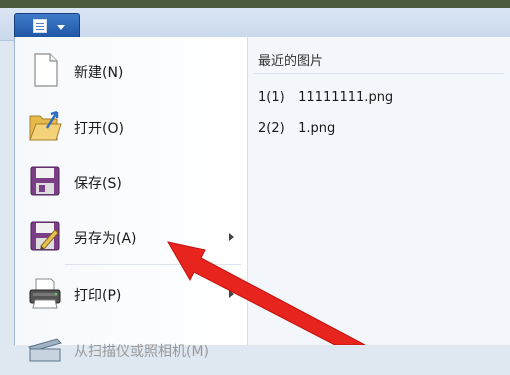 This screenshot has width=510, height=375. What do you see at coordinates (291, 61) in the screenshot?
I see `recent-pictures-title: 最近的图片` at bounding box center [291, 61].